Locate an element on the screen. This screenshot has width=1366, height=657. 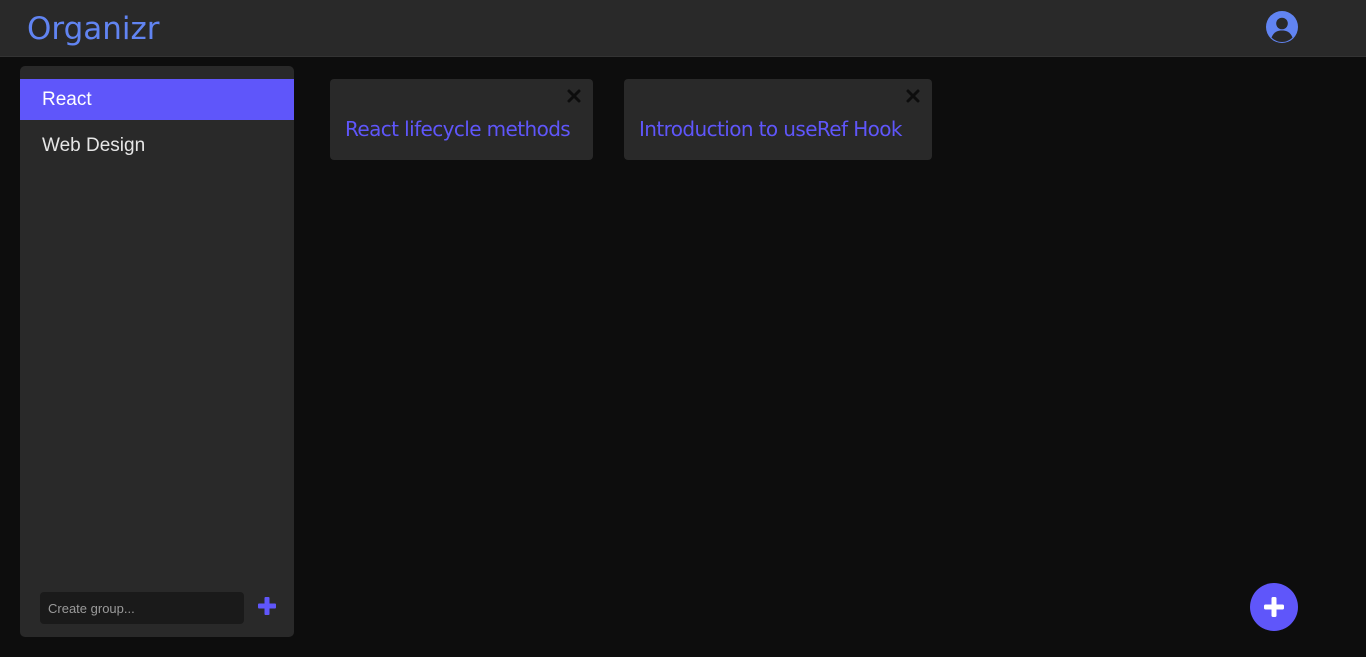
note-card: Introduction to useRef Hook is located at coordinates (778, 119).